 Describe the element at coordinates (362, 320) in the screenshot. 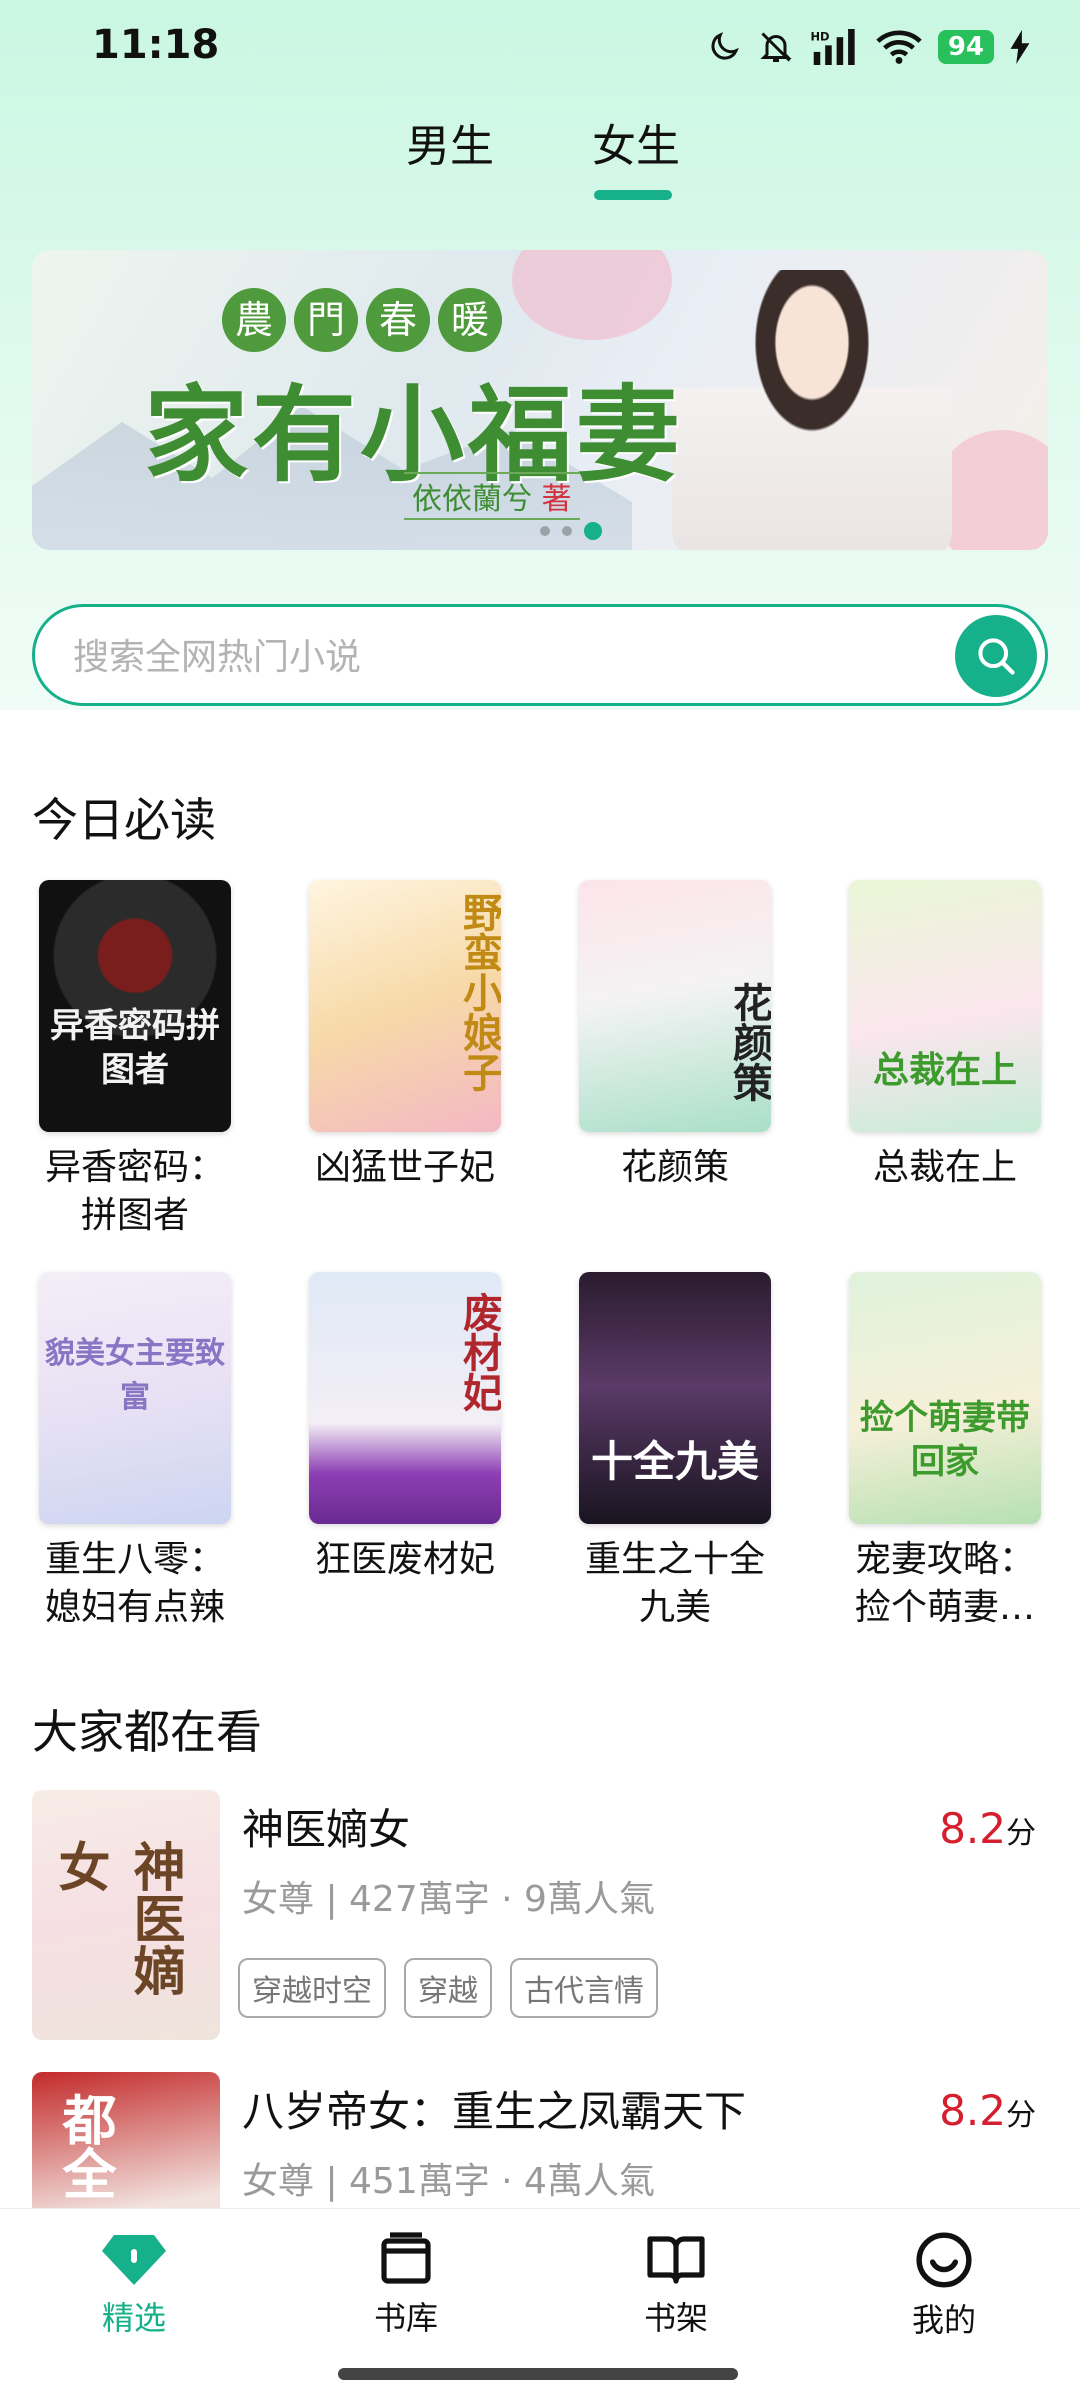

I see `banner-subtitle: 農 門 春 暖` at that location.